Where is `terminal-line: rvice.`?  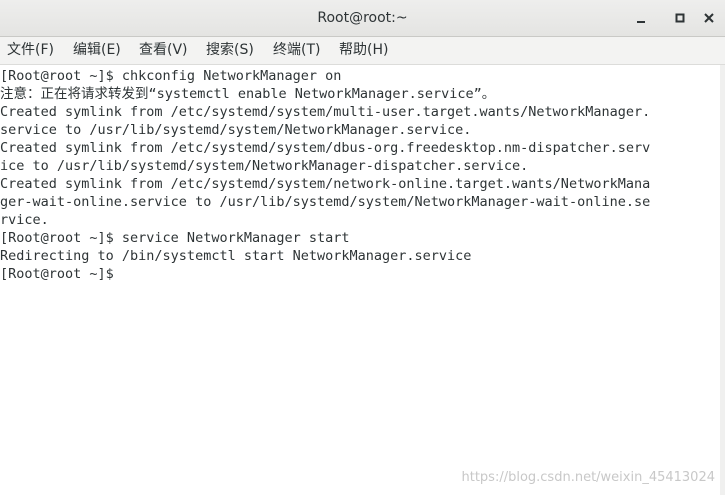 terminal-line: rvice. is located at coordinates (24, 220).